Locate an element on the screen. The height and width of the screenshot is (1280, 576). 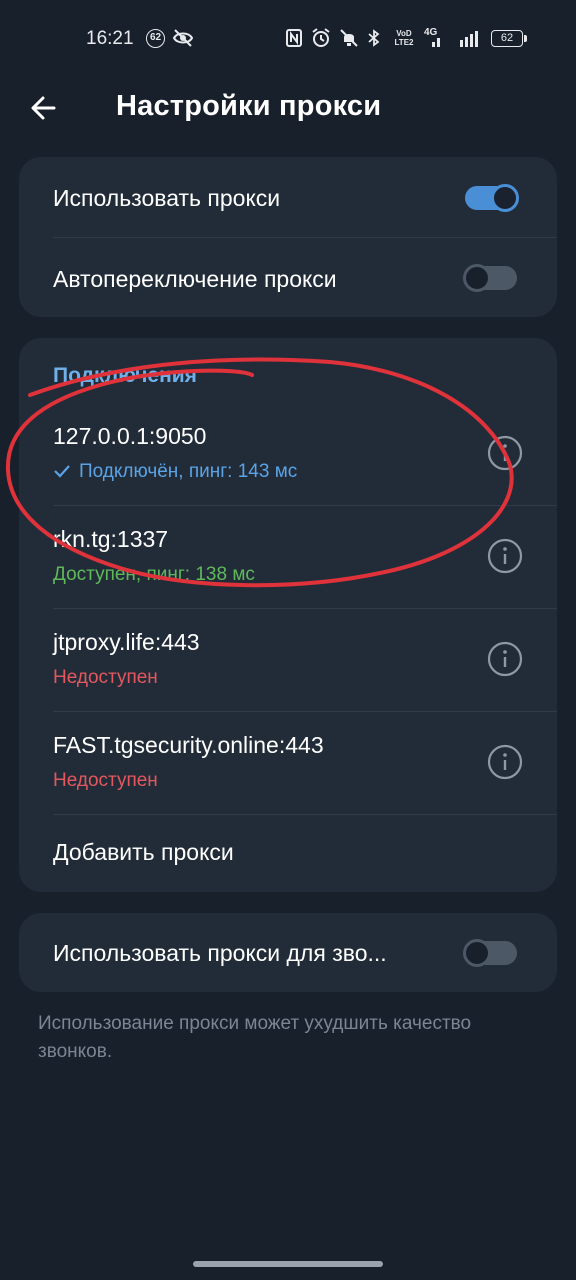
connections-section-title: Подключения is located at coordinates (125, 375).